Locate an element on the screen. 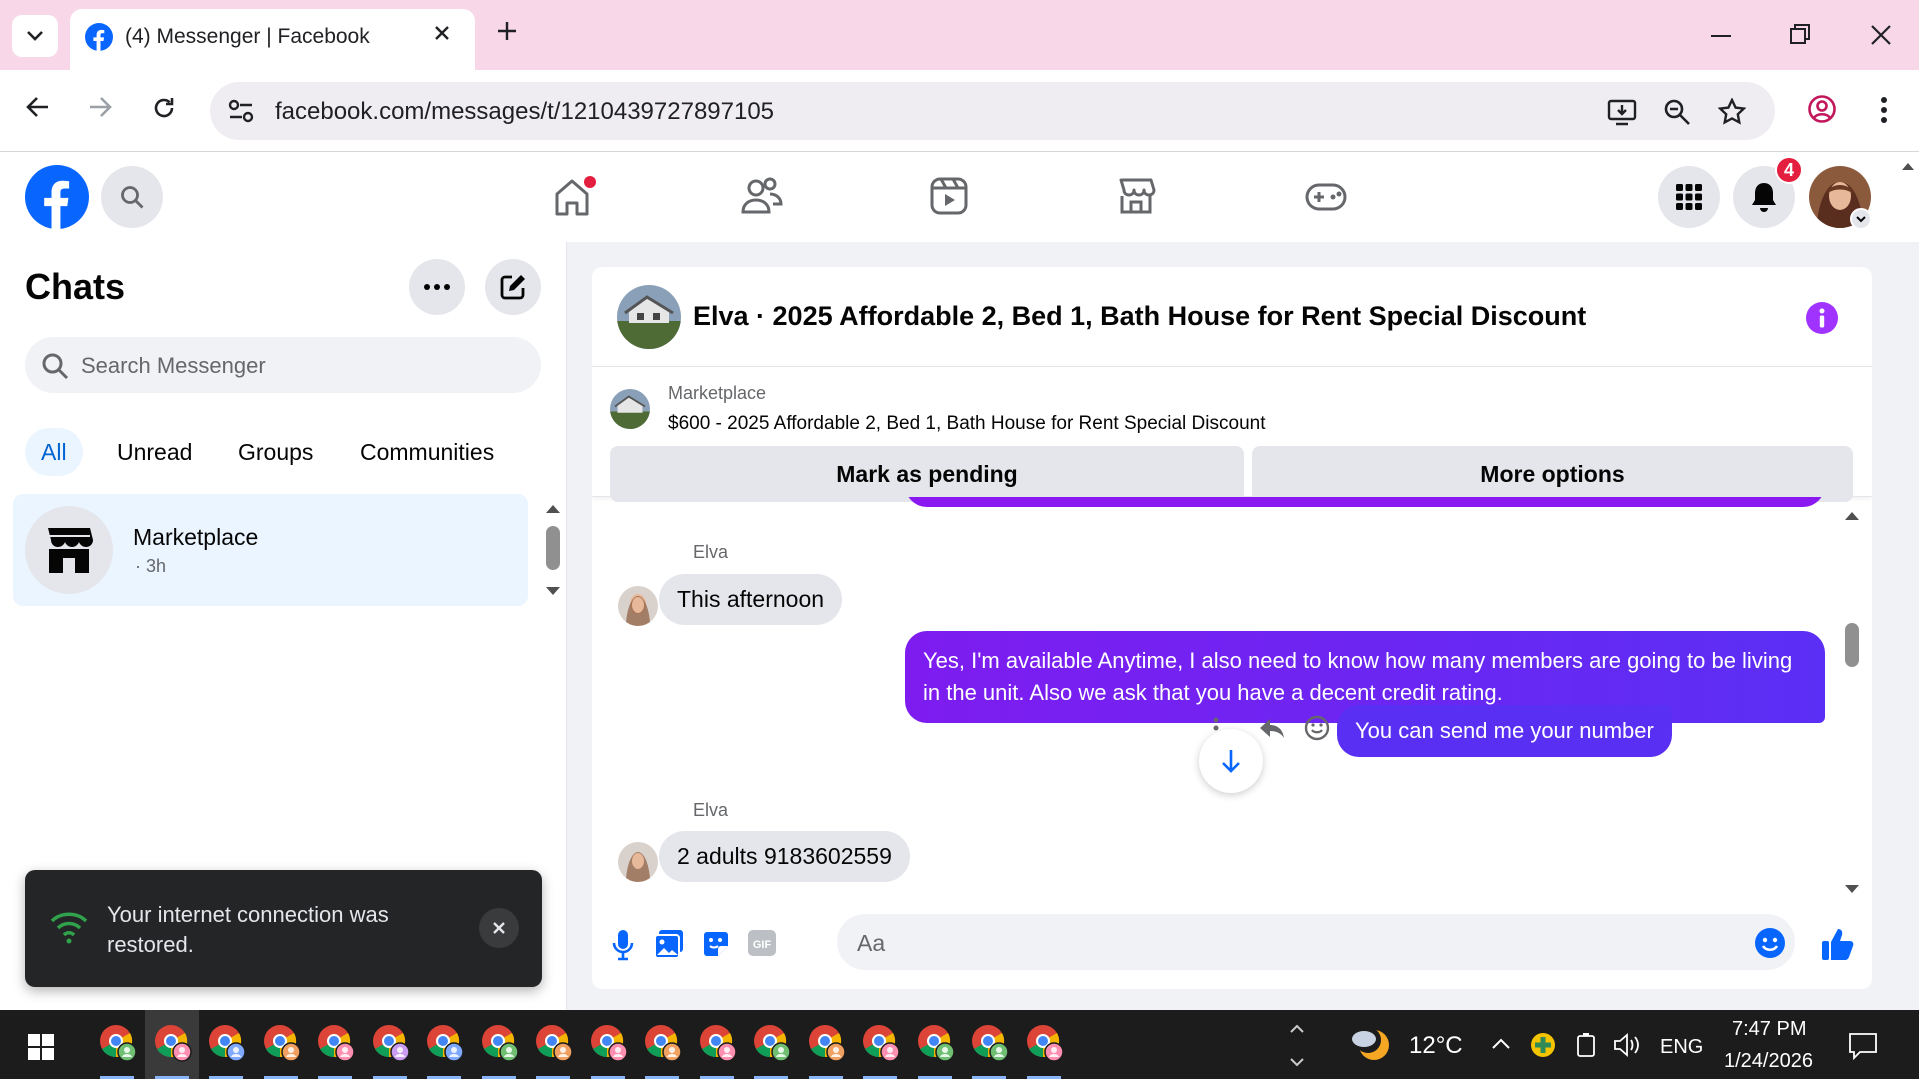  language-indicator: ENG is located at coordinates (1681, 1047).